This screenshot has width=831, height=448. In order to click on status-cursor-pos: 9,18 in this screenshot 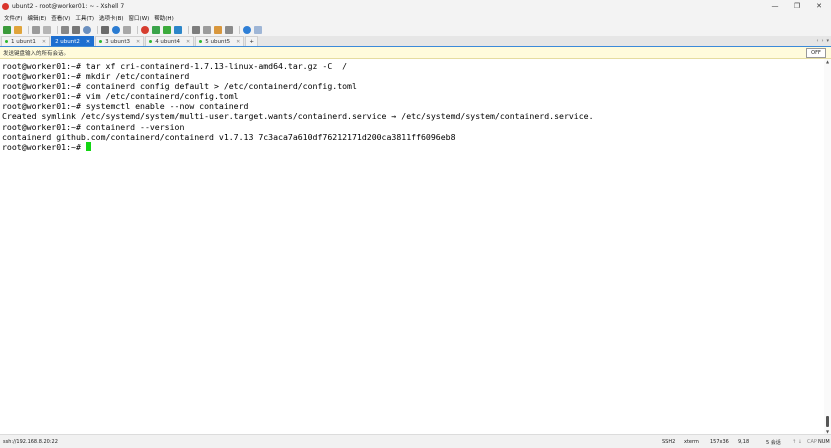, I will do `click(744, 442)`.